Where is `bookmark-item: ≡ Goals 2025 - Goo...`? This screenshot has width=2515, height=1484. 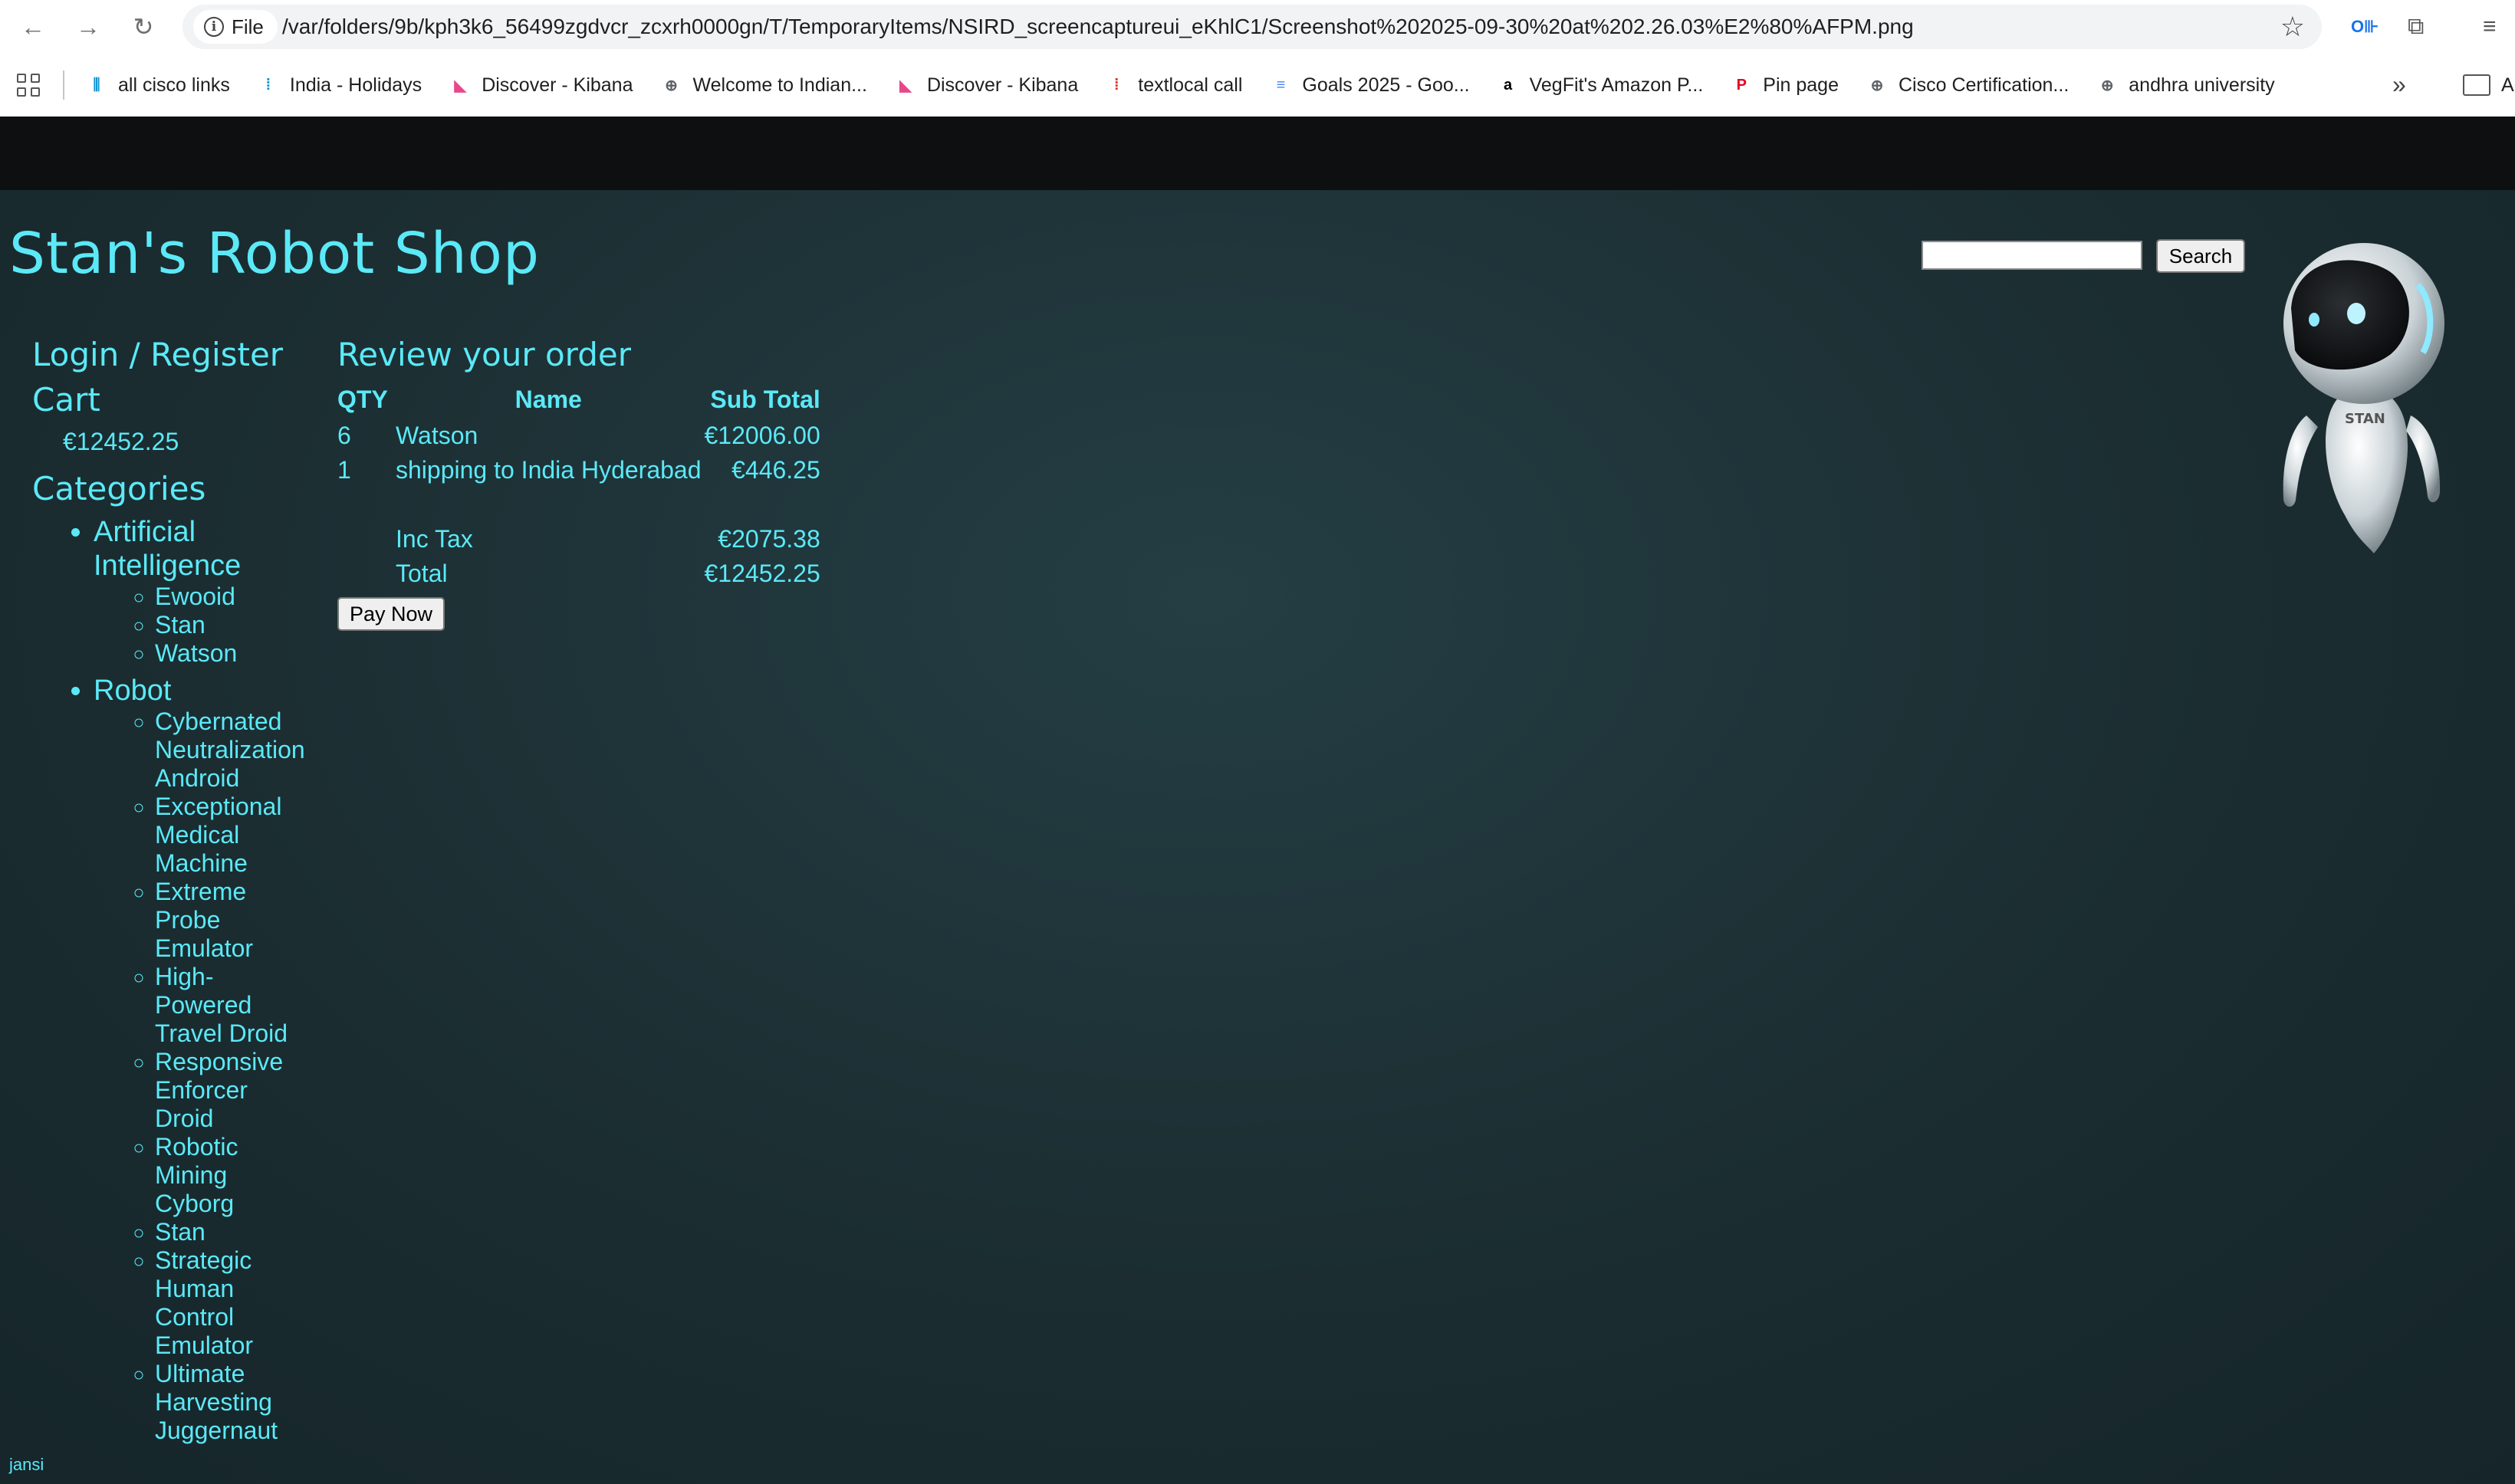
bookmark-item: ≡ Goals 2025 - Goo... is located at coordinates (1370, 85).